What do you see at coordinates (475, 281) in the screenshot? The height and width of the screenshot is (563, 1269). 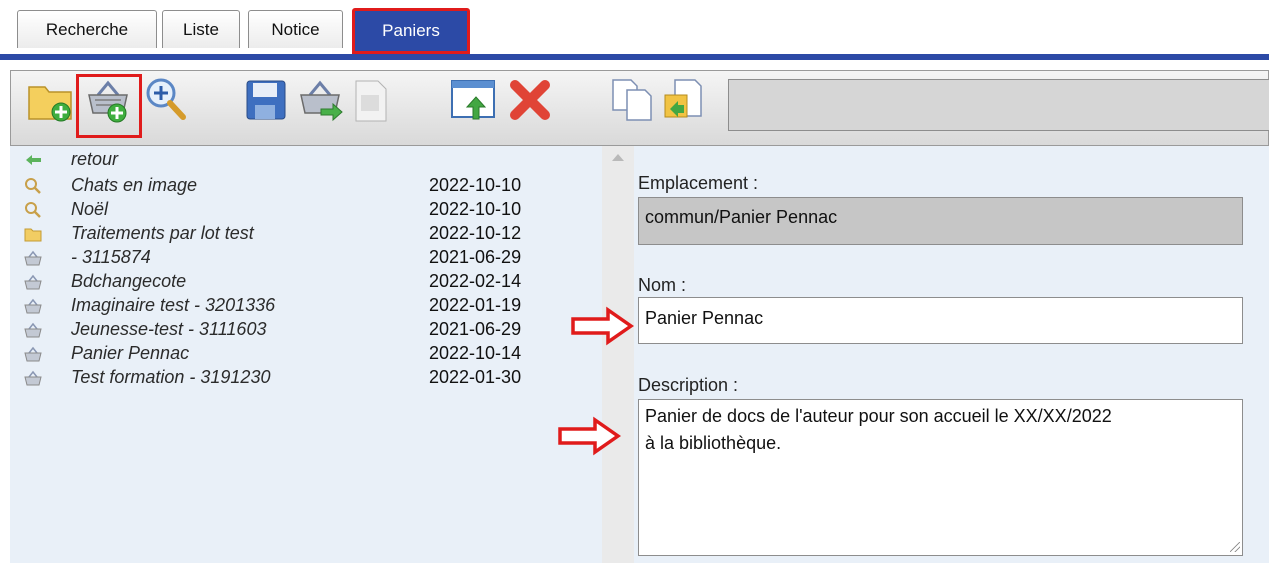 I see `list-item-date: 2022-02-14` at bounding box center [475, 281].